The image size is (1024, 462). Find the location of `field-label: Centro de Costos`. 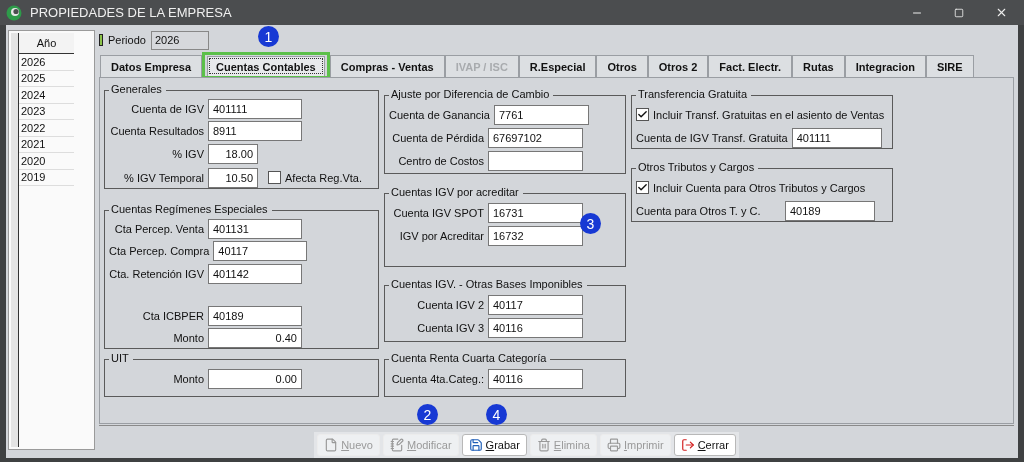

field-label: Centro de Costos is located at coordinates (440, 160).